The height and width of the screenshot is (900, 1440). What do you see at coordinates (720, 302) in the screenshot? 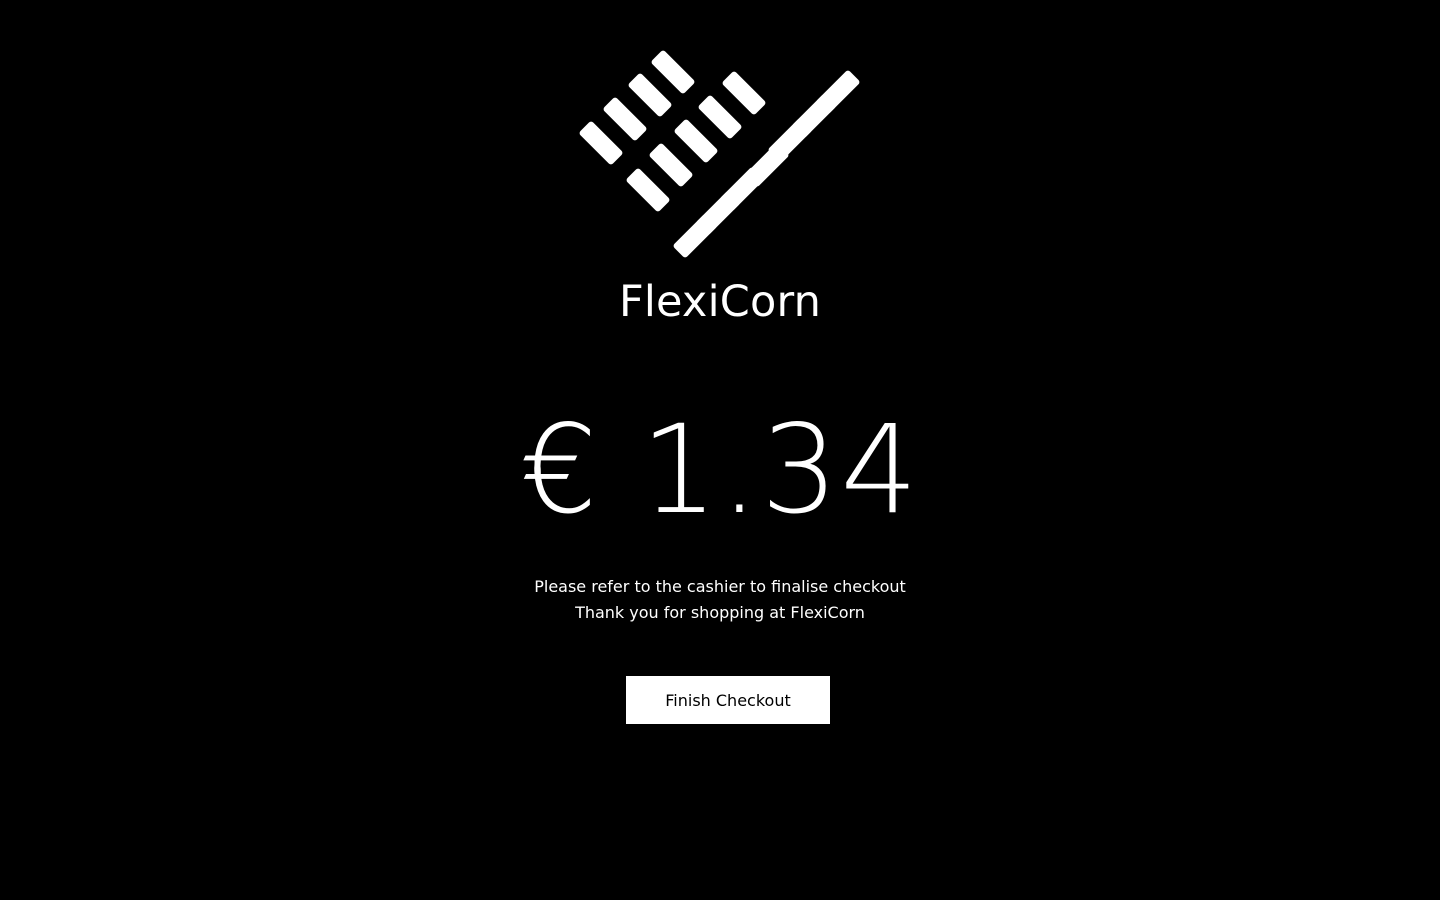
I see `brand-name: FlexiCorn` at bounding box center [720, 302].